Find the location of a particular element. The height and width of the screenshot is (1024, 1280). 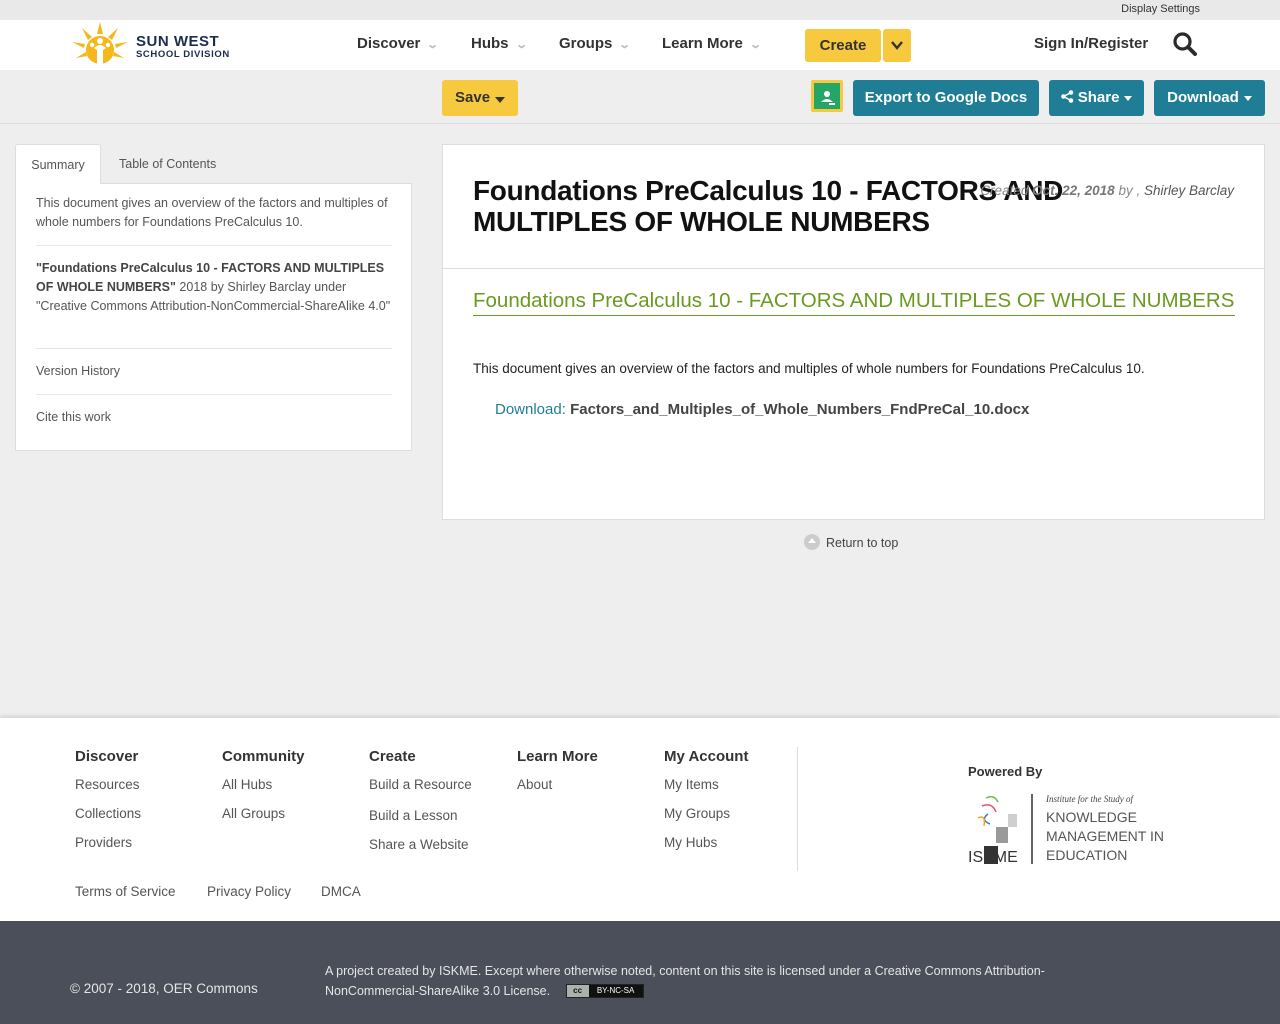

footer-community: Community All Hubs All Groups is located at coordinates (263, 791).